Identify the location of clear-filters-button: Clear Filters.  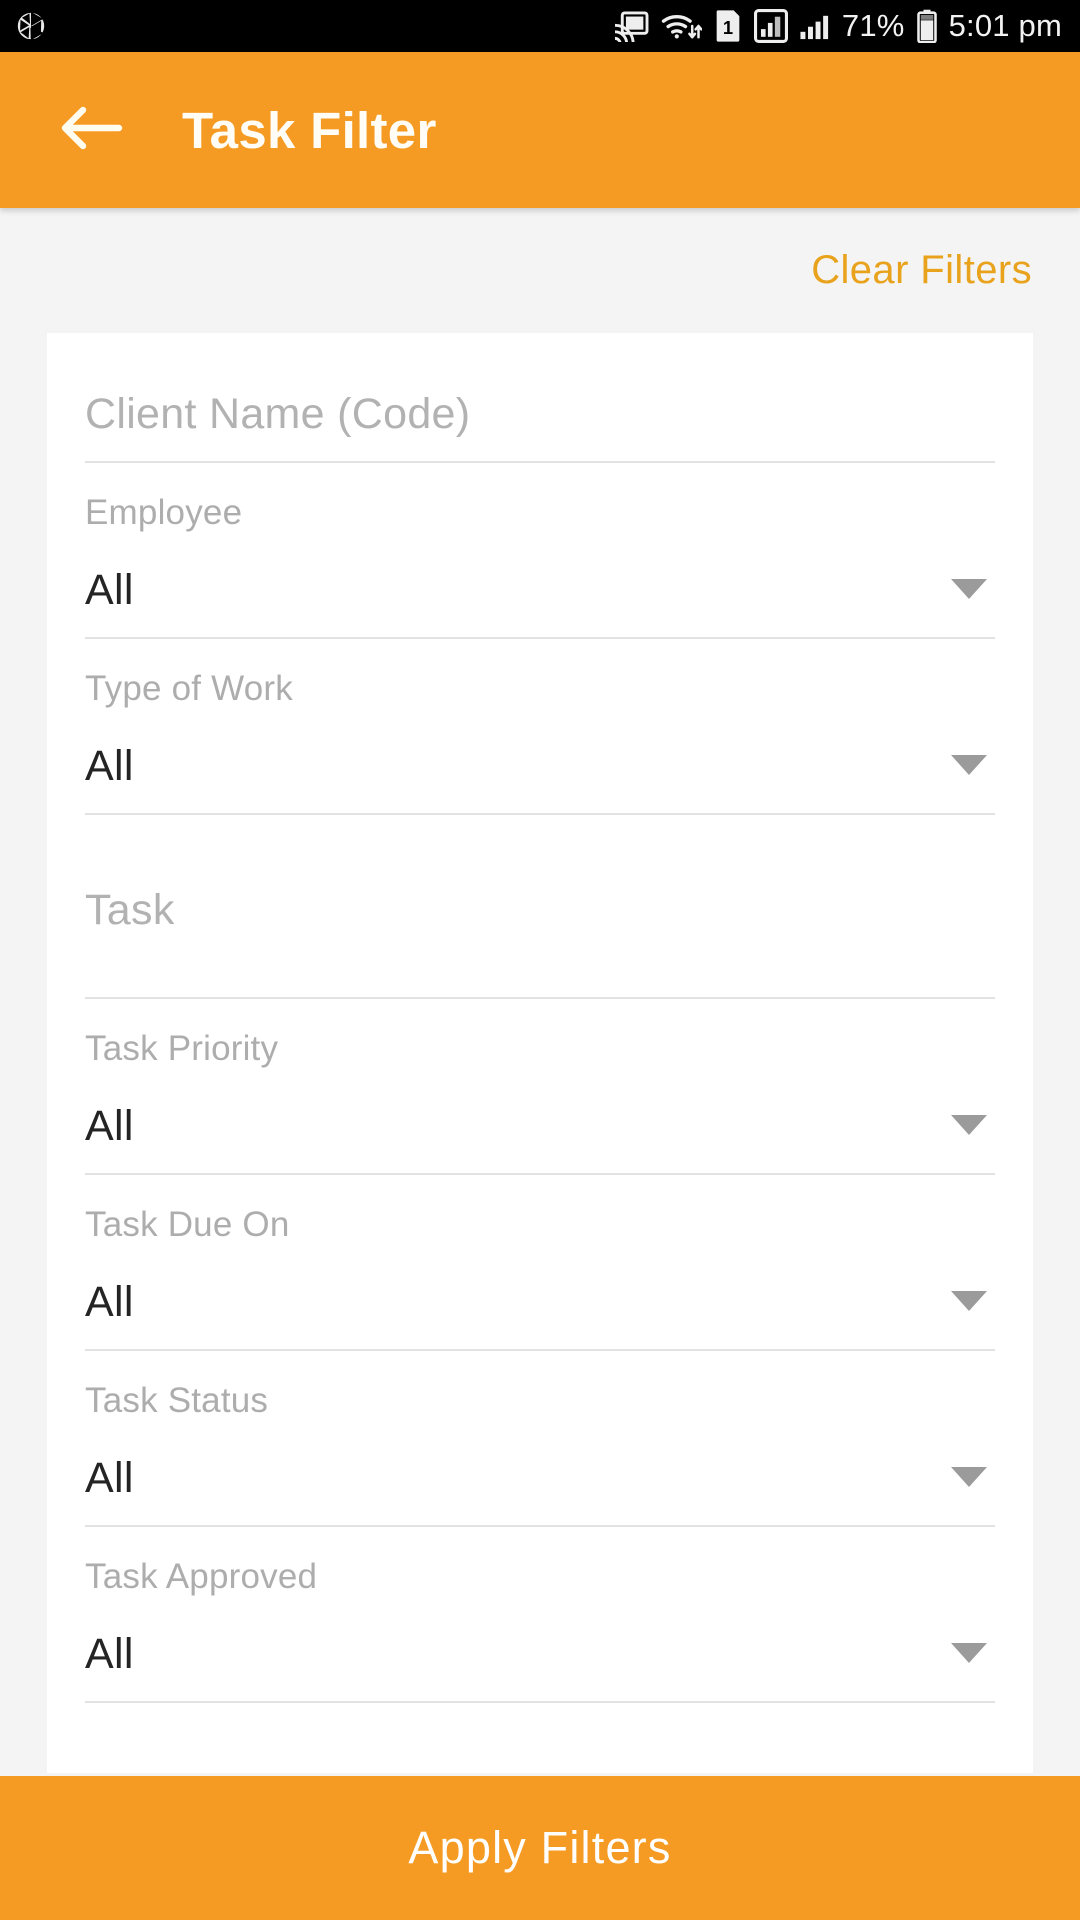
(921, 270).